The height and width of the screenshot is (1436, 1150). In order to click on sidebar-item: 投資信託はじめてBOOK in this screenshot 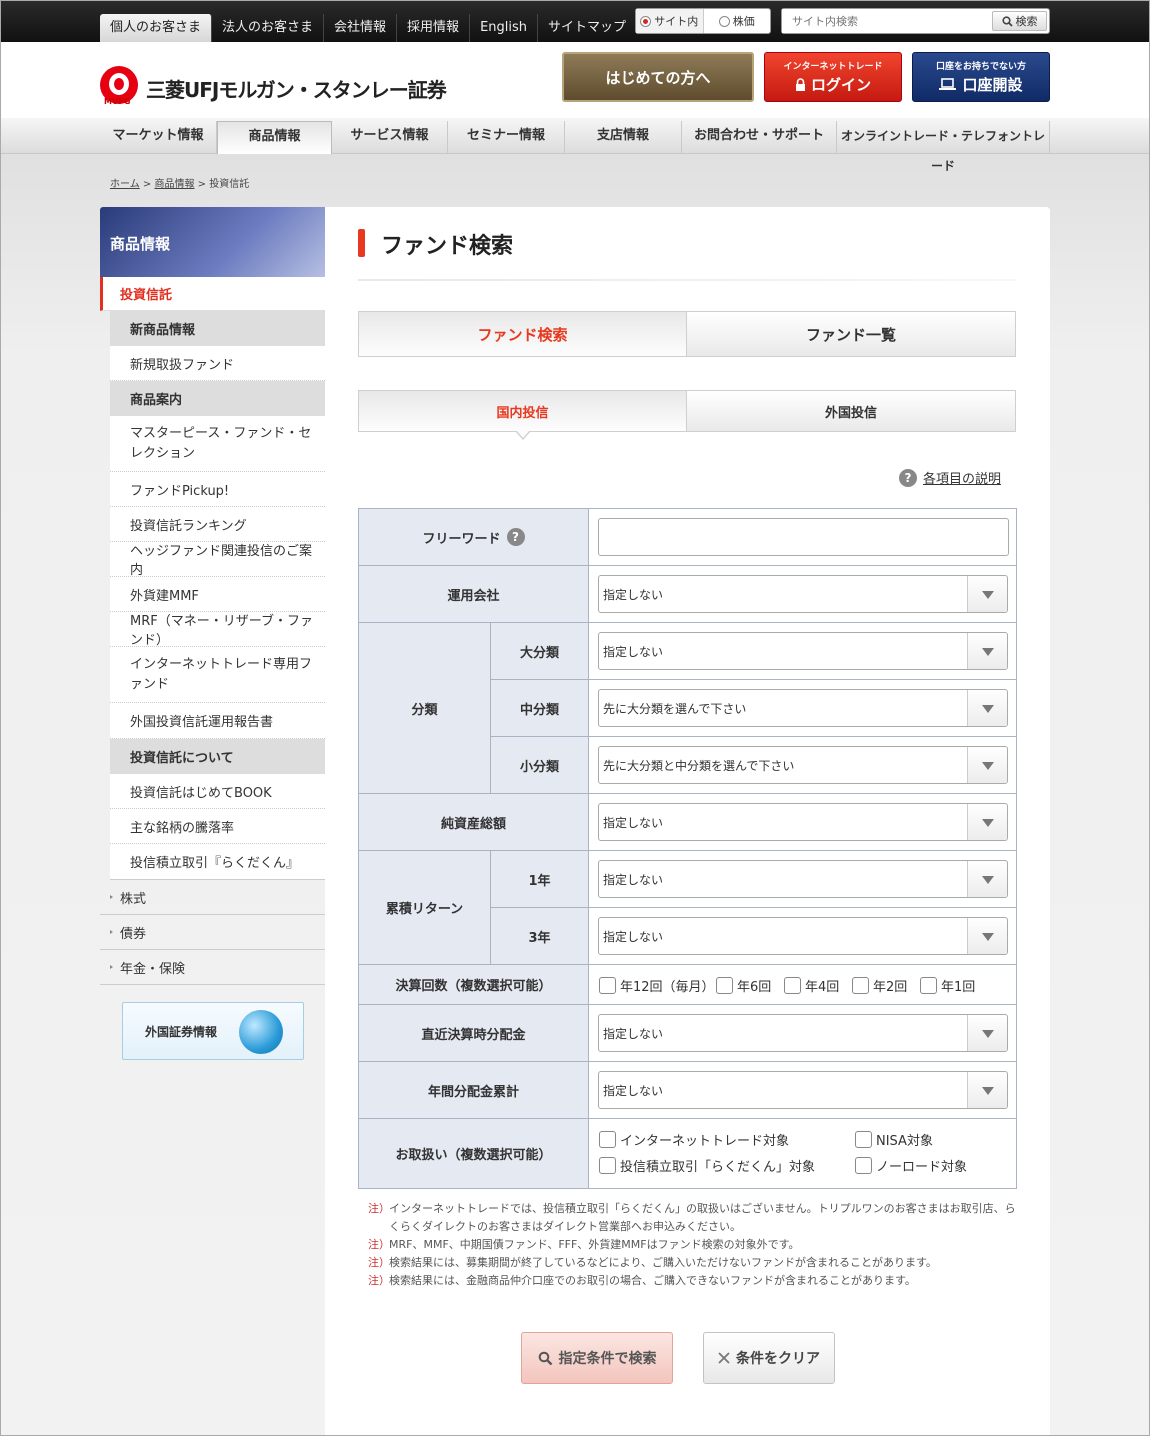, I will do `click(217, 791)`.